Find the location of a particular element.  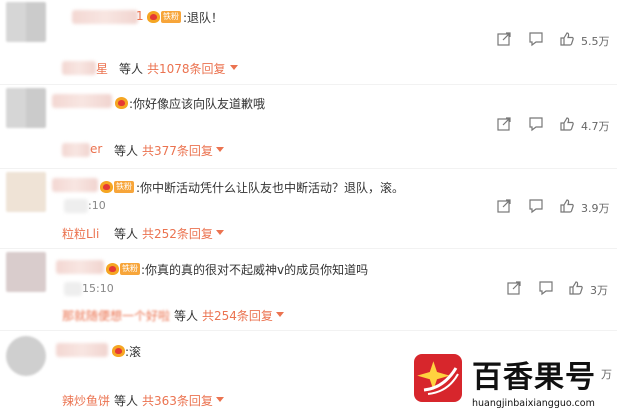

reply-count: 共377条回复 is located at coordinates (177, 150).